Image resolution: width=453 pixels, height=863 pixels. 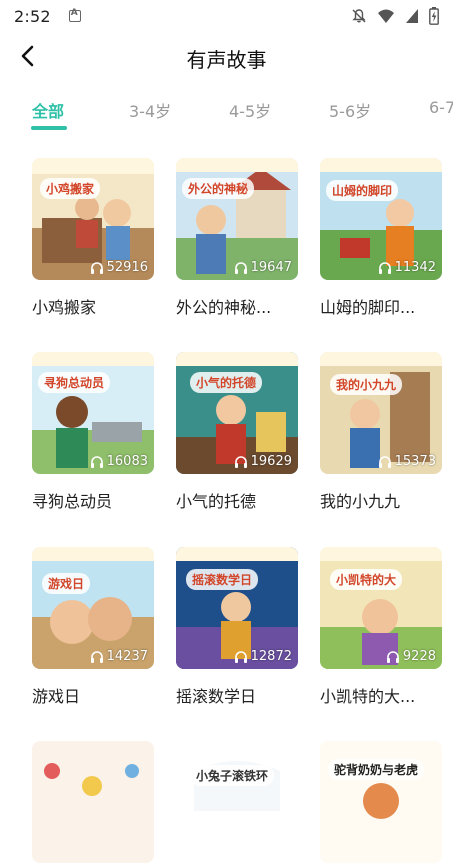 I want to click on play-count: 12872, so click(x=263, y=656).